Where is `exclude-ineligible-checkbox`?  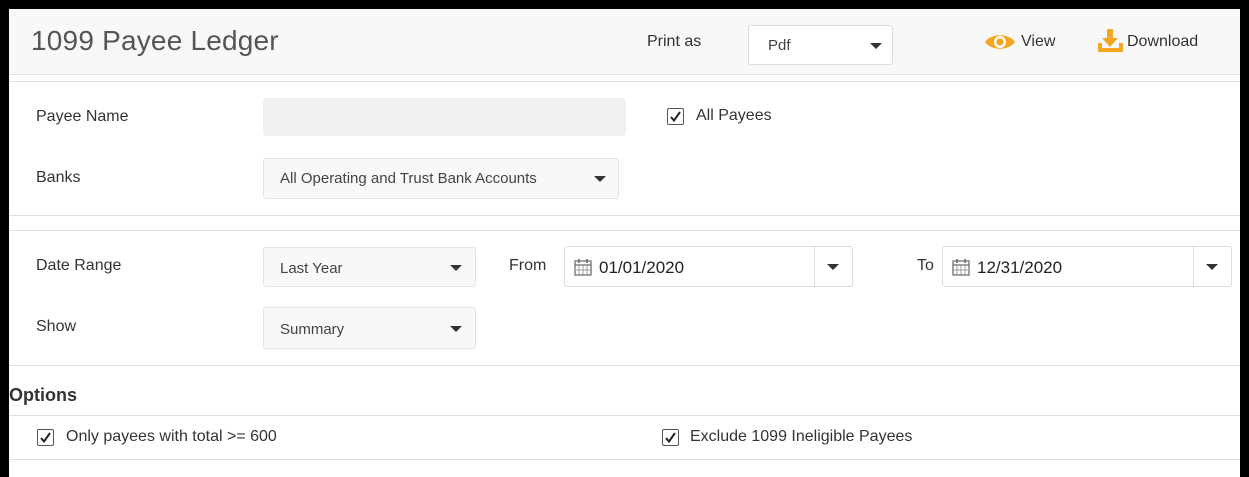
exclude-ineligible-checkbox is located at coordinates (670, 437).